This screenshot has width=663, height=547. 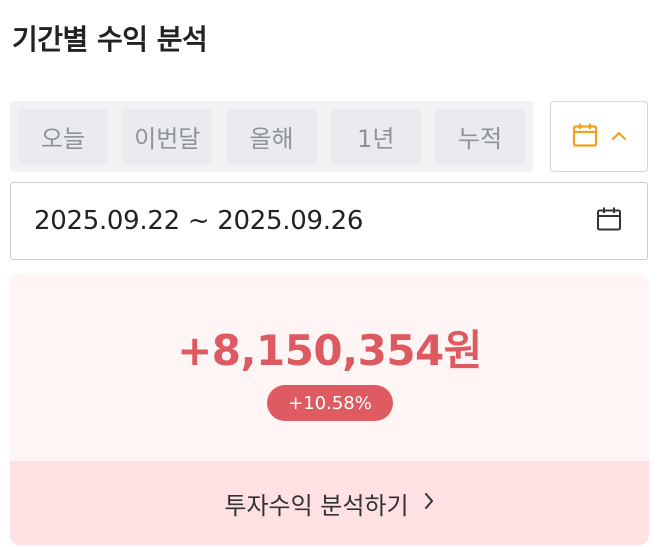 I want to click on date-range-field: 2025.09.22 ~ 2025.09.26, so click(x=329, y=221).